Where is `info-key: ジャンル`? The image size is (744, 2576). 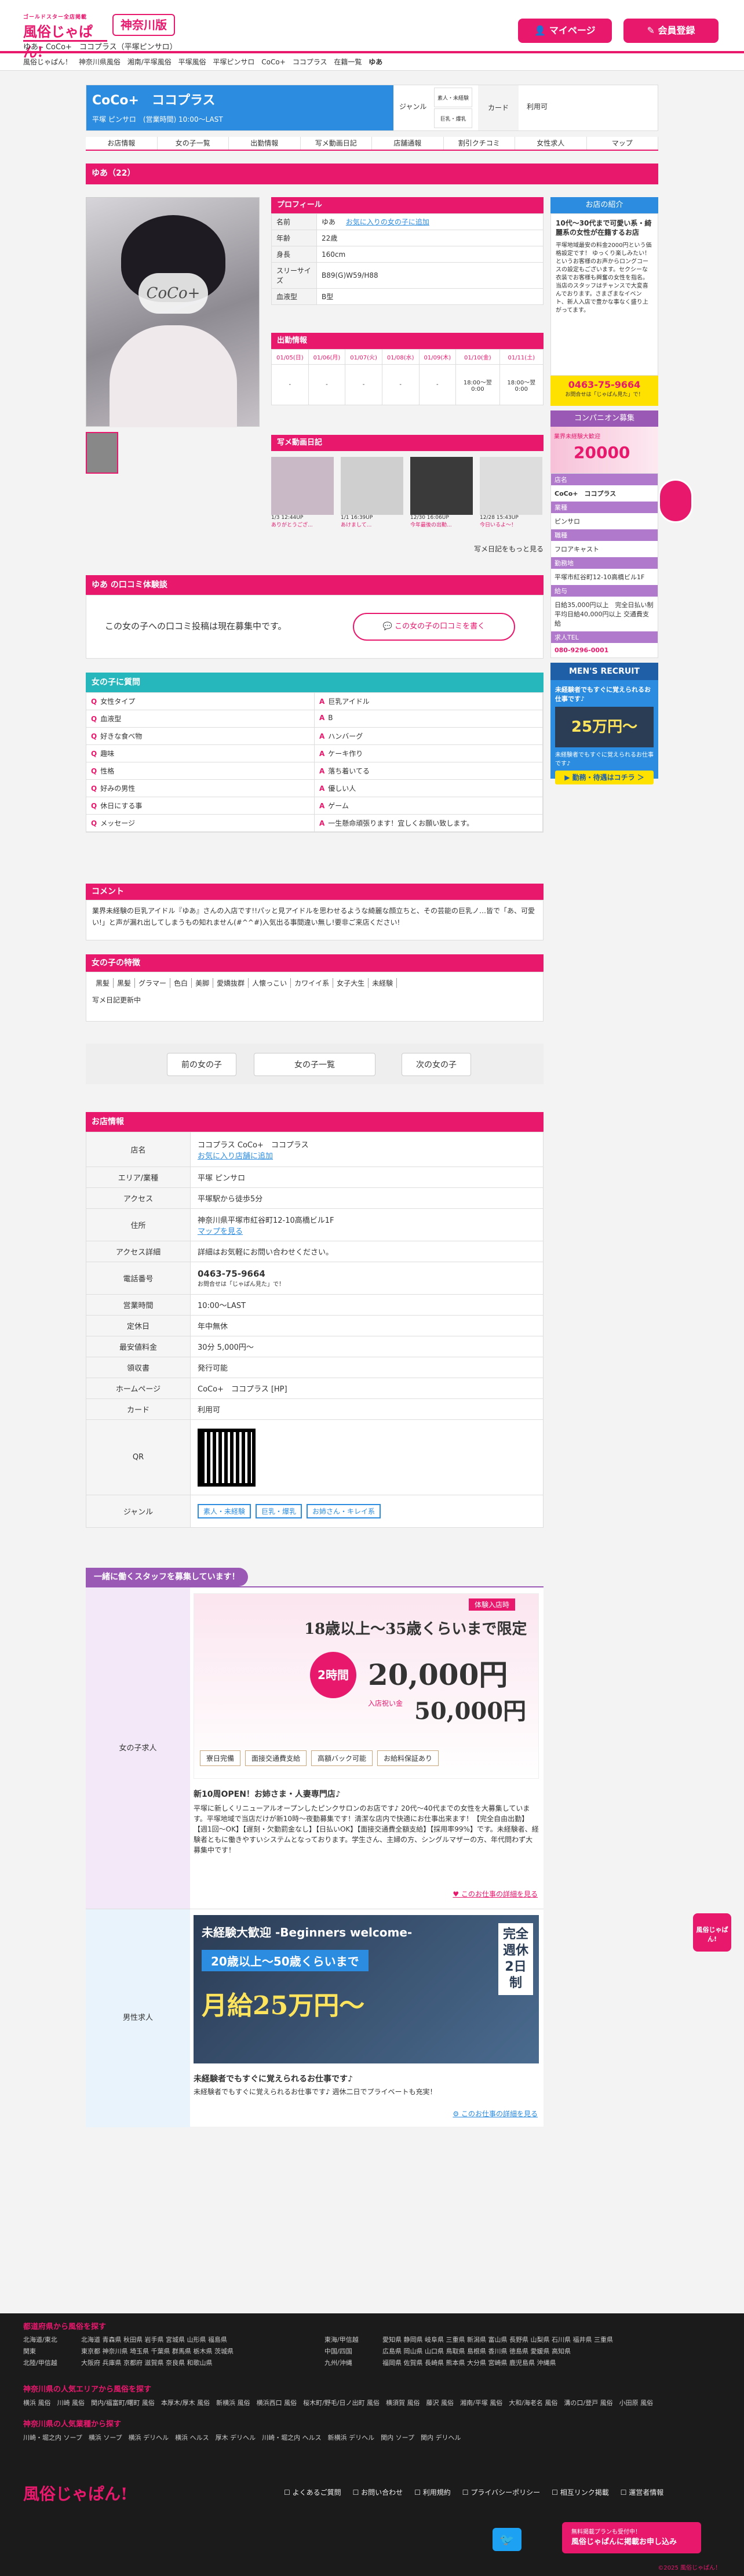
info-key: ジャンル is located at coordinates (138, 1511).